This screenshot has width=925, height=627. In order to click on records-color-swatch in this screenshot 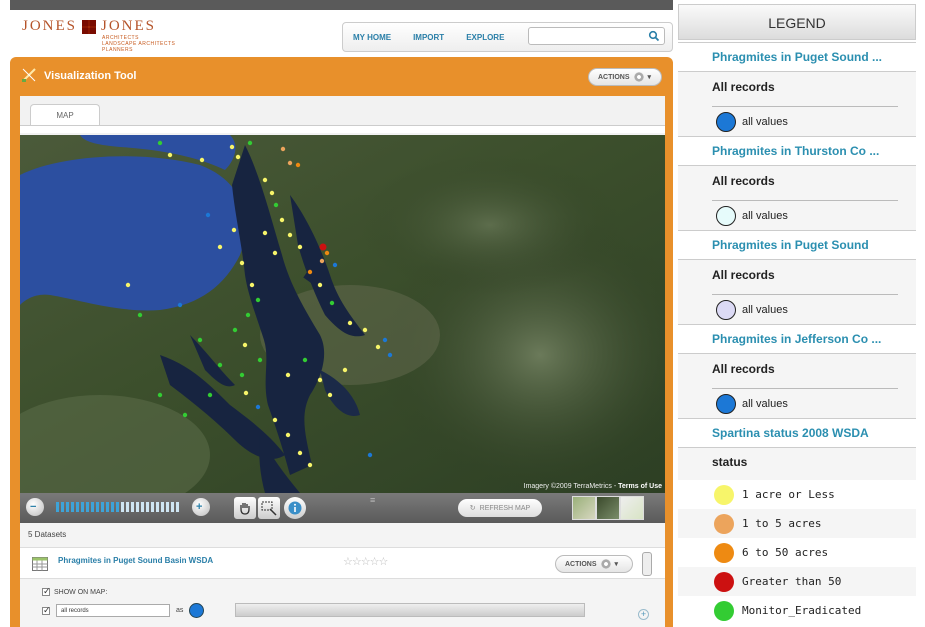, I will do `click(197, 610)`.